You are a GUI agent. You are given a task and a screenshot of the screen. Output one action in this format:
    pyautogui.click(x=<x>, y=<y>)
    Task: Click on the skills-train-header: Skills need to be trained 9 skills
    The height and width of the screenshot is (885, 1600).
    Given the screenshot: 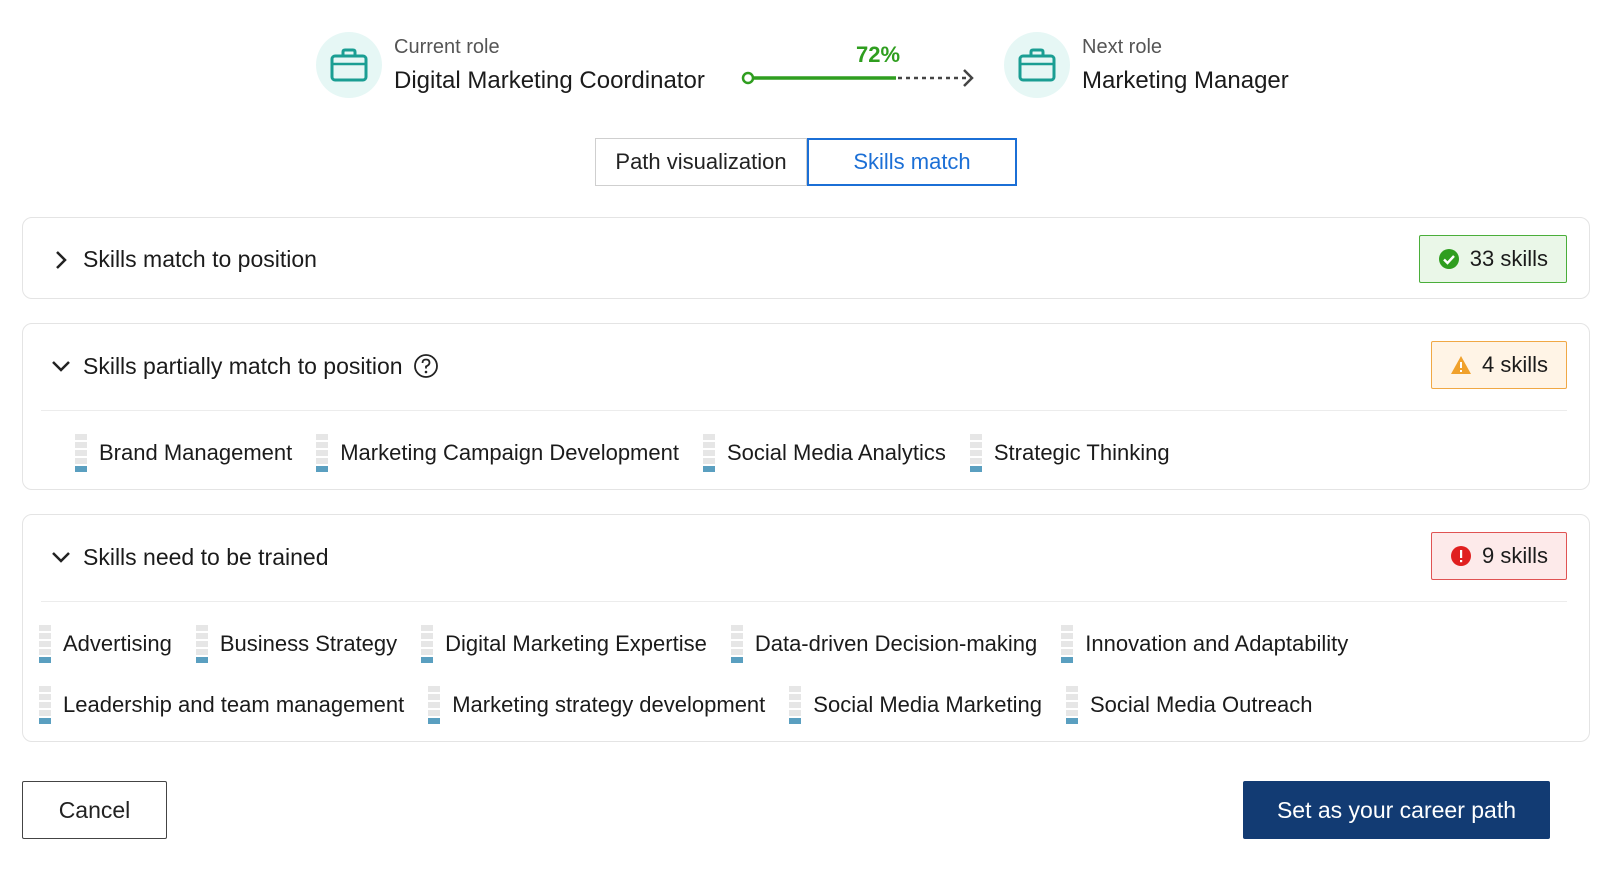 What is the action you would take?
    pyautogui.click(x=806, y=557)
    